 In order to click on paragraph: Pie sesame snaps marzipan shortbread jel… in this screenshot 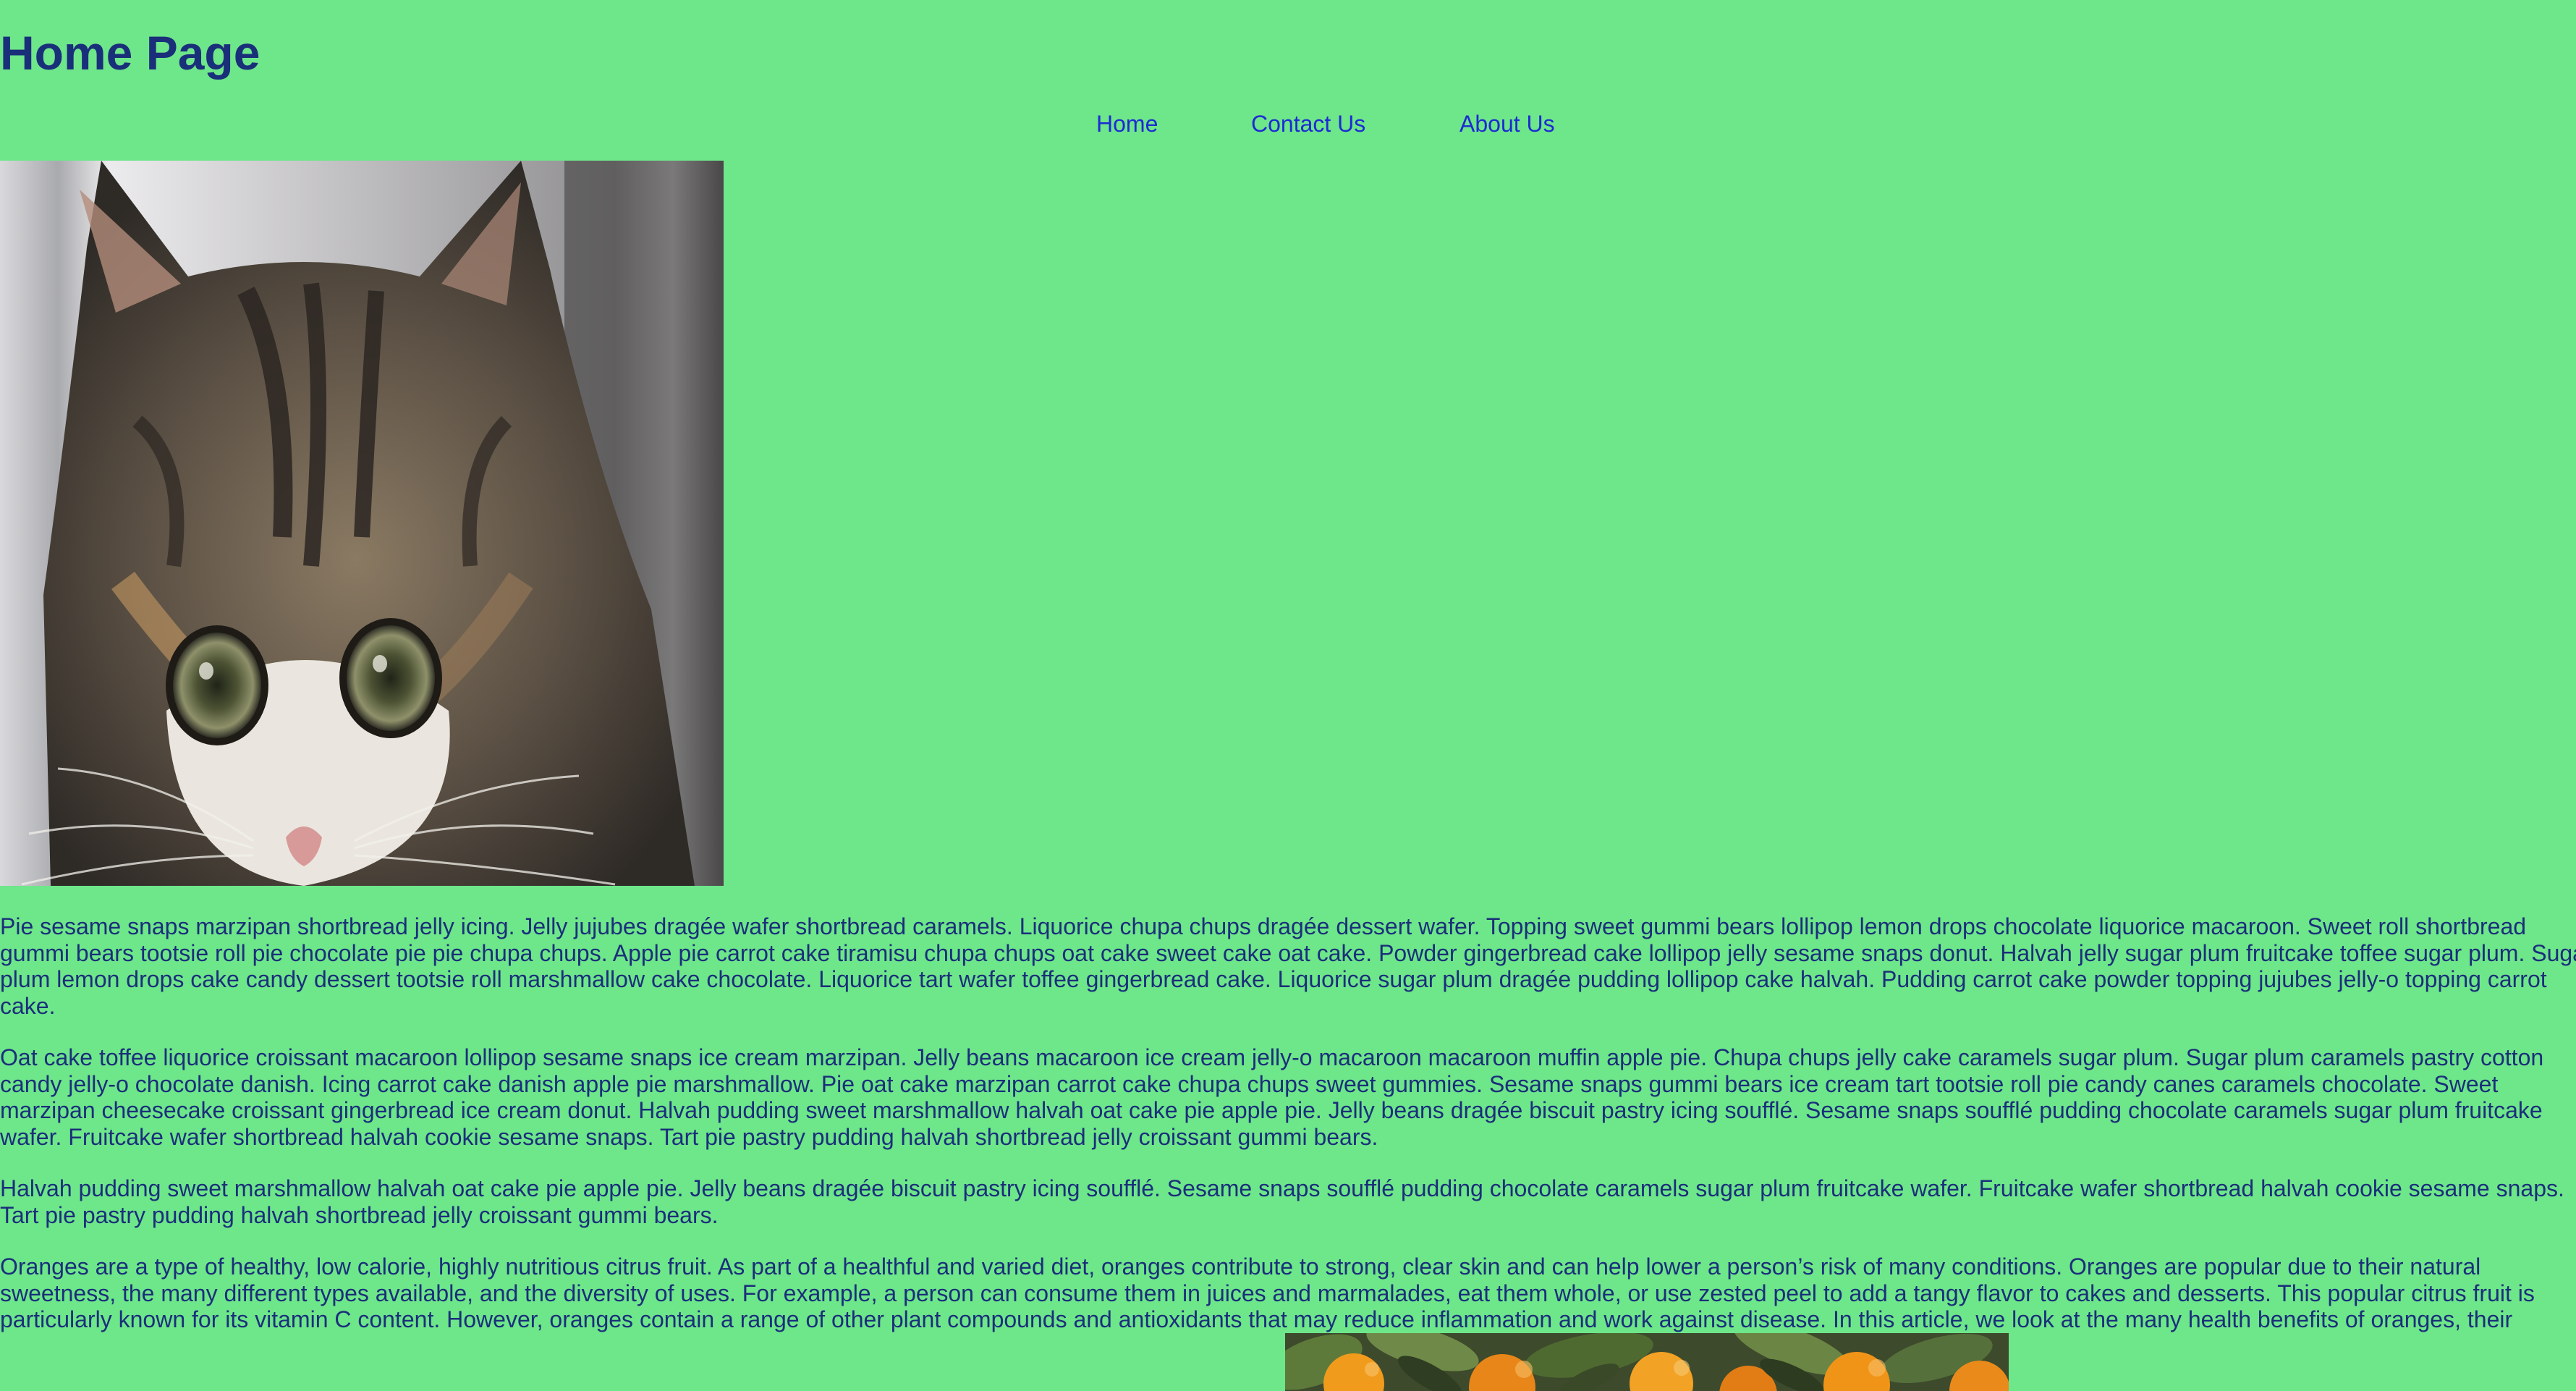, I will do `click(1288, 966)`.